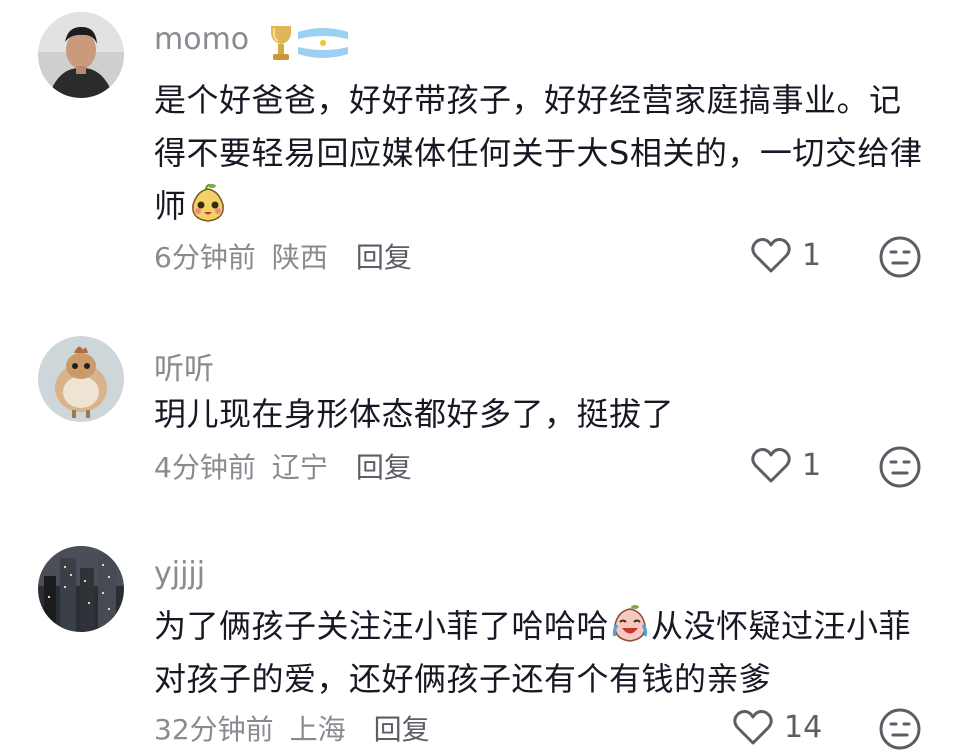  What do you see at coordinates (630, 624) in the screenshot?
I see `laughing-crying-emoji-icon` at bounding box center [630, 624].